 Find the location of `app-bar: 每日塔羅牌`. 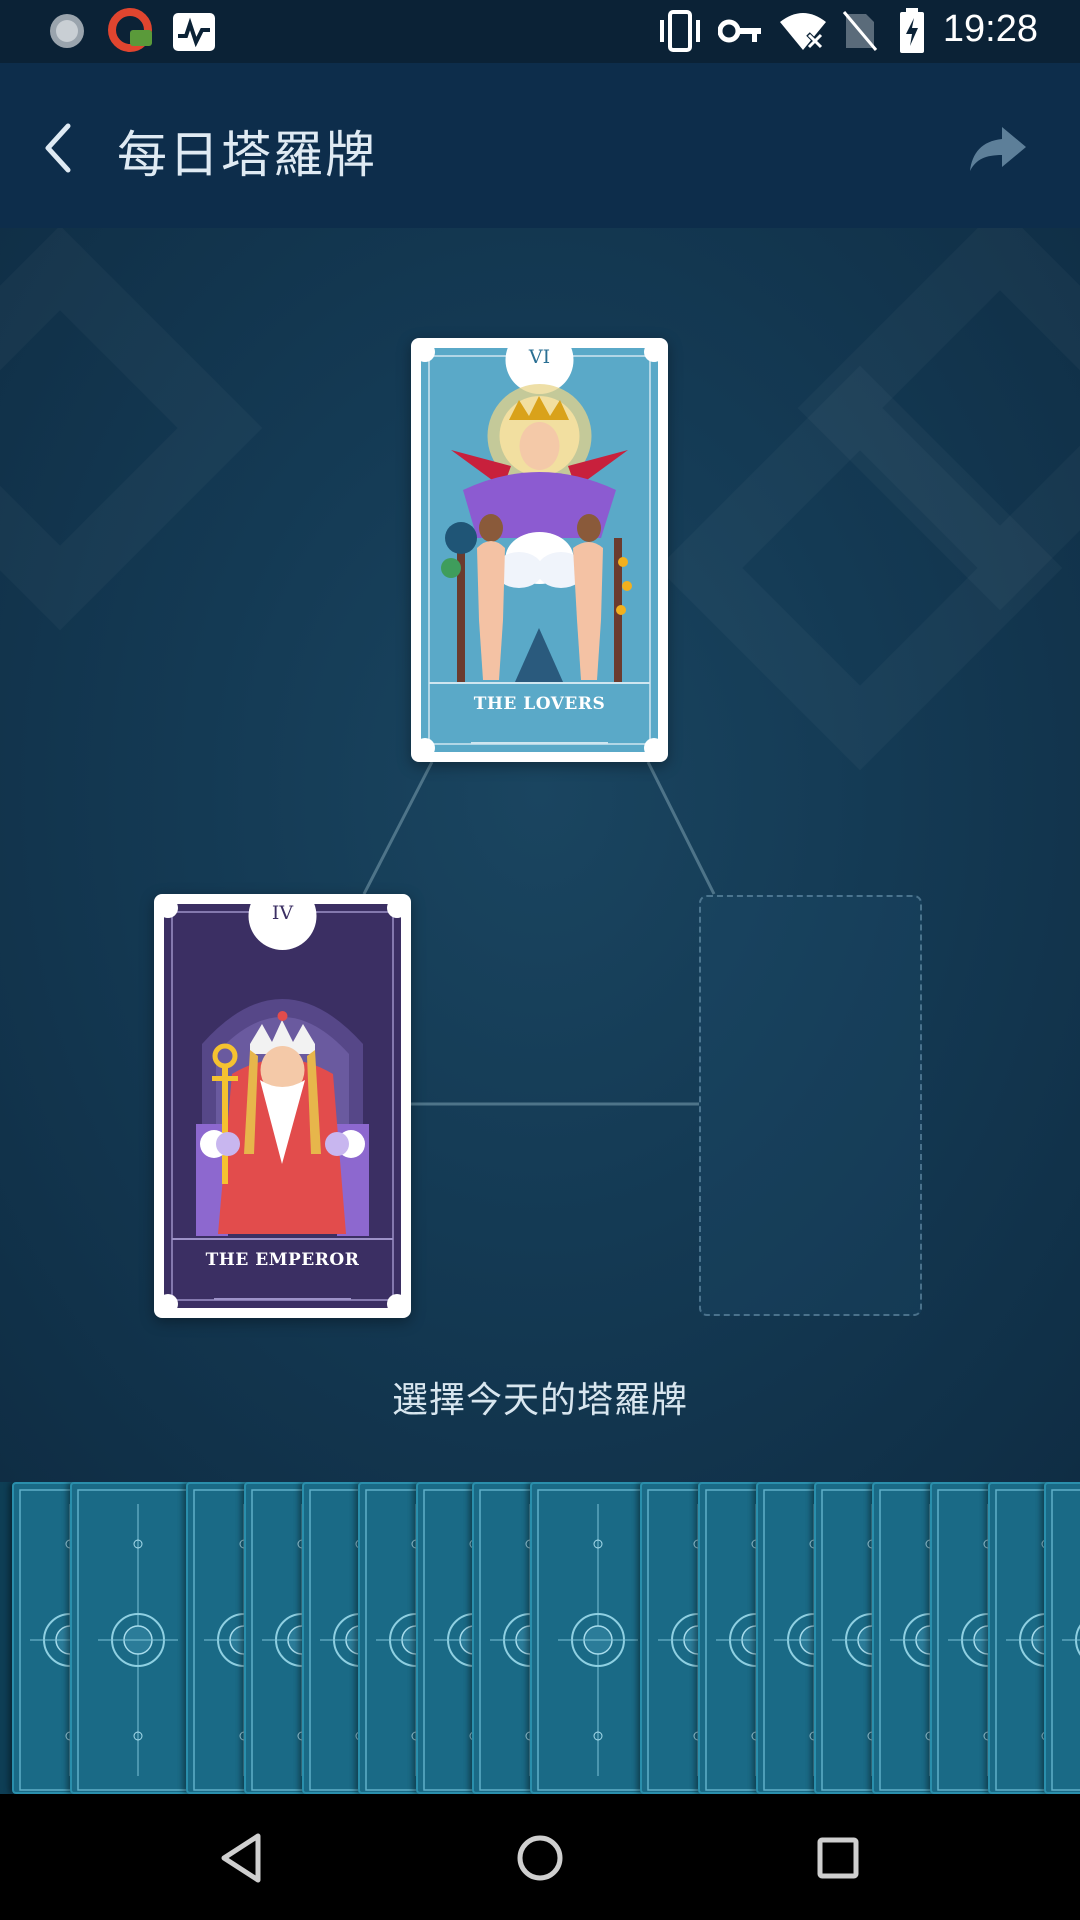

app-bar: 每日塔羅牌 is located at coordinates (540, 145).